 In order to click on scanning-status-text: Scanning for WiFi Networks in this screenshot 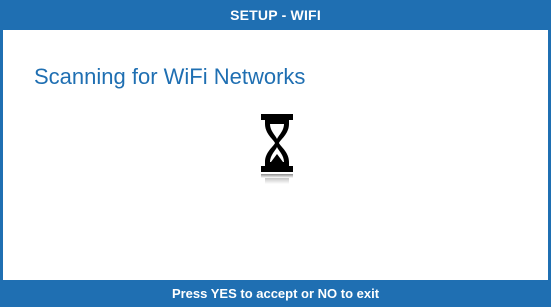, I will do `click(170, 76)`.